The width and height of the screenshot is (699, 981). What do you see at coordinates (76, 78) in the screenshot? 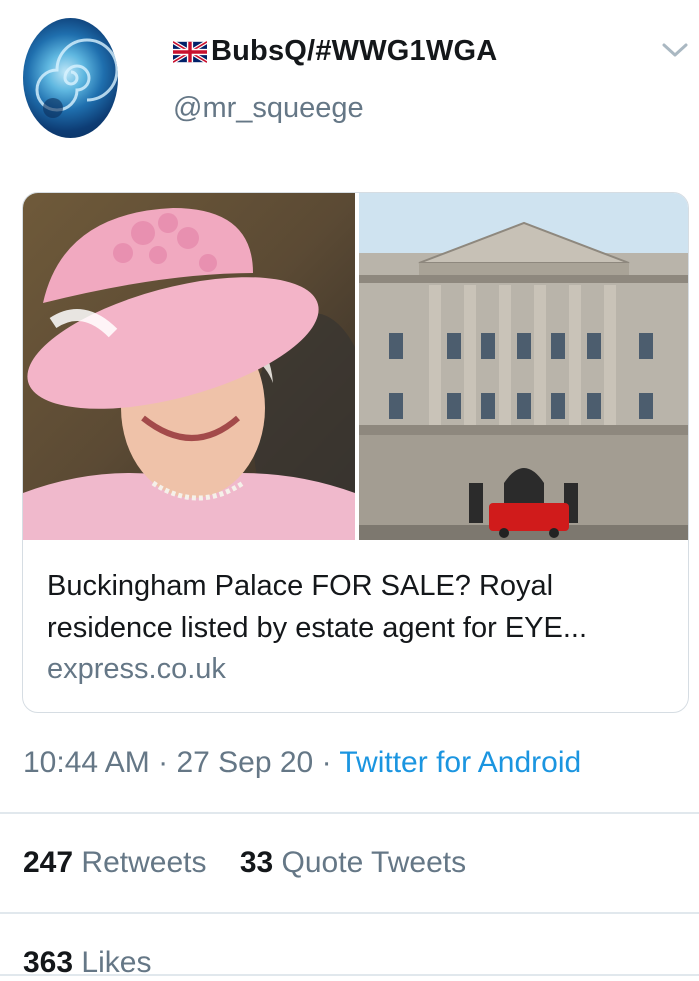
I see `spiral-avatar-image` at bounding box center [76, 78].